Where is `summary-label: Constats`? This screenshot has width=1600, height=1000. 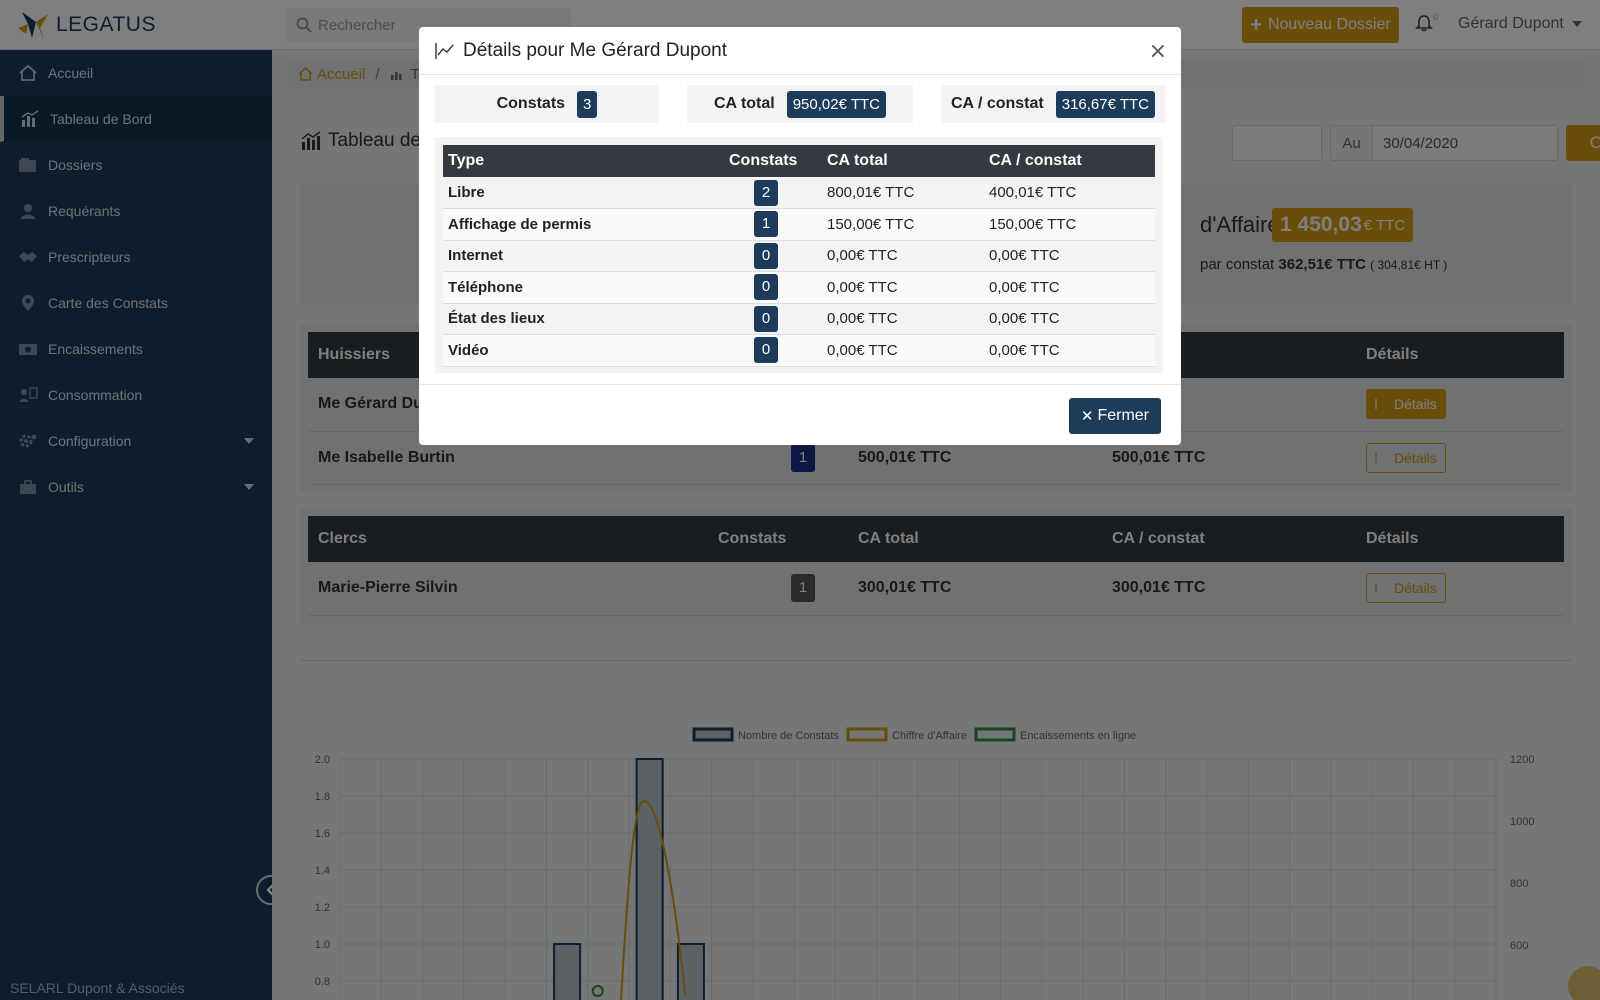 summary-label: Constats is located at coordinates (531, 103).